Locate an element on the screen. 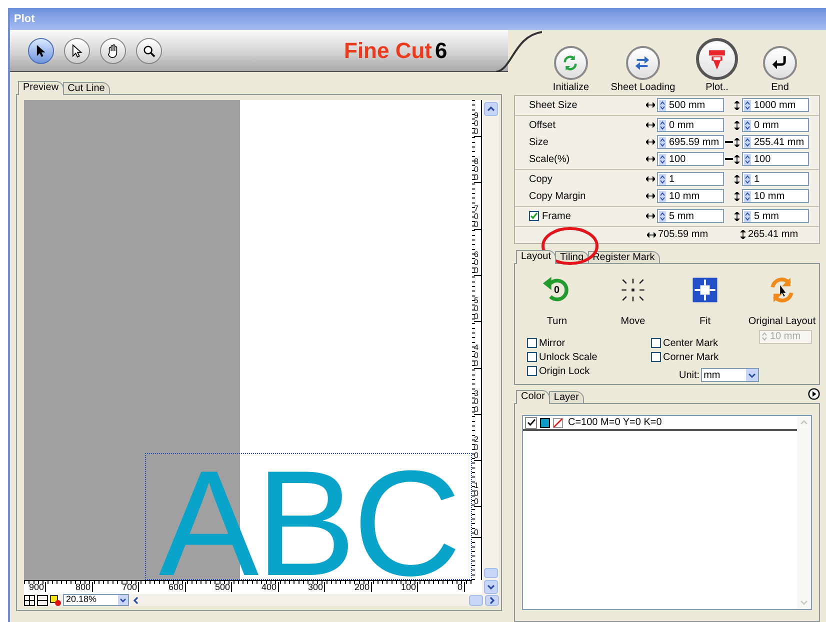 Image resolution: width=826 pixels, height=622 pixels. arrow-tool-button is located at coordinates (41, 51).